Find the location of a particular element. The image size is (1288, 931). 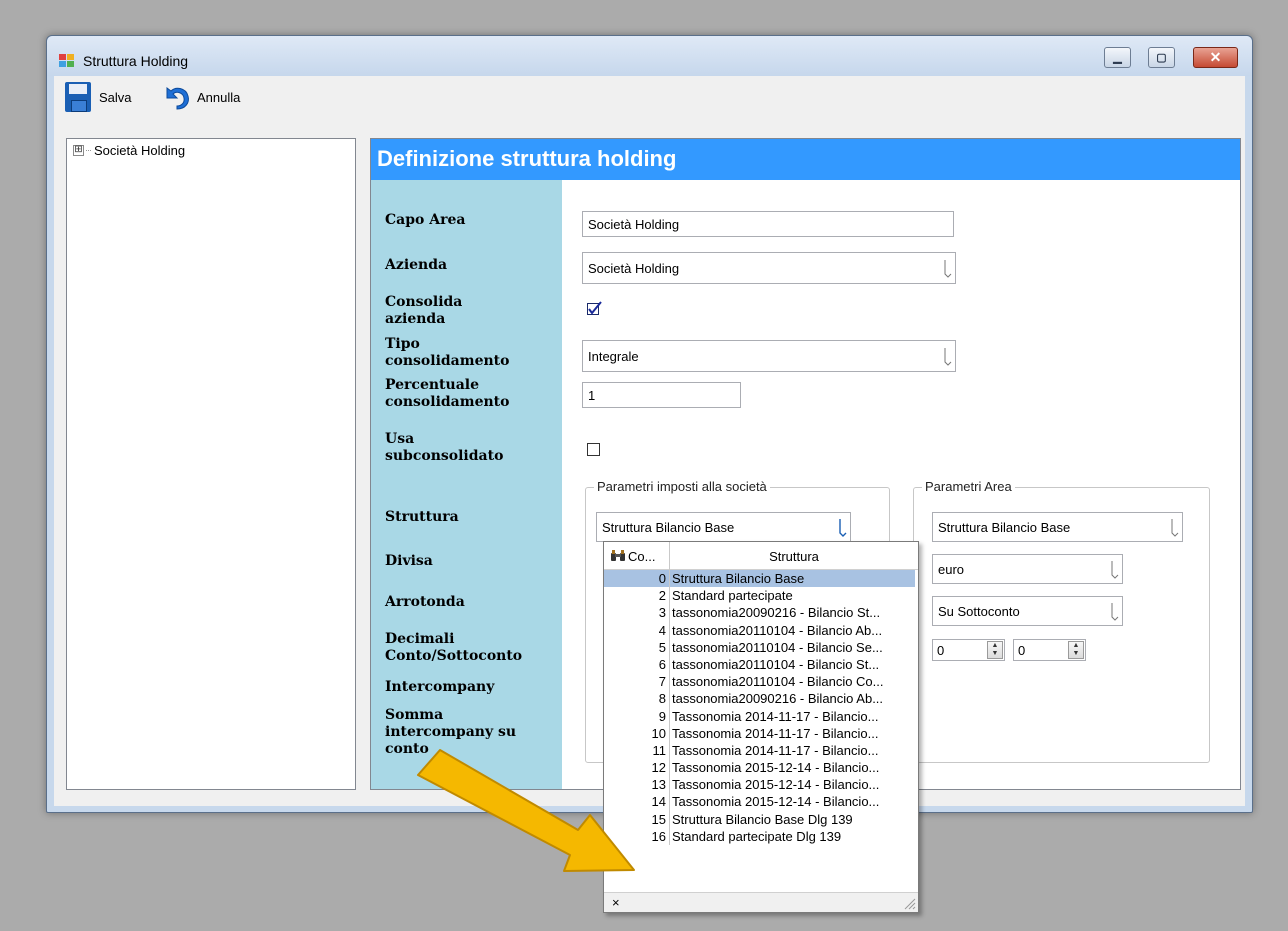

tree-item-societa-holding: ⊞ Società Holding is located at coordinates (129, 150).